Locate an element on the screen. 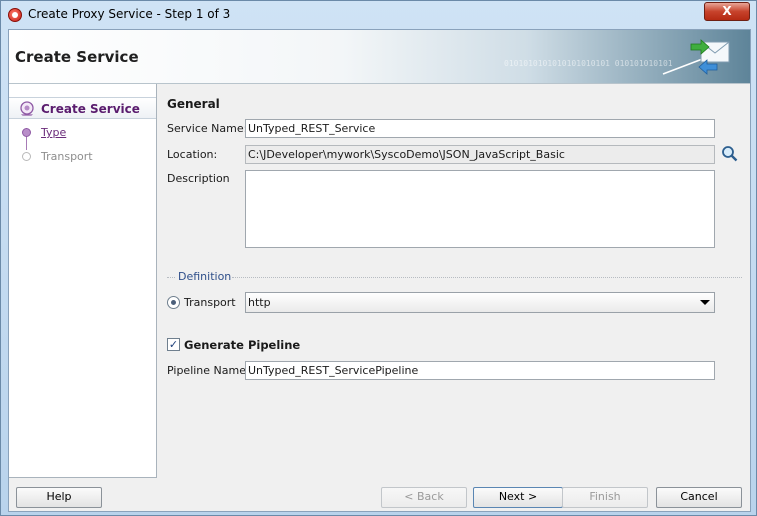 The height and width of the screenshot is (516, 757). definition-legend: Definition is located at coordinates (205, 276).